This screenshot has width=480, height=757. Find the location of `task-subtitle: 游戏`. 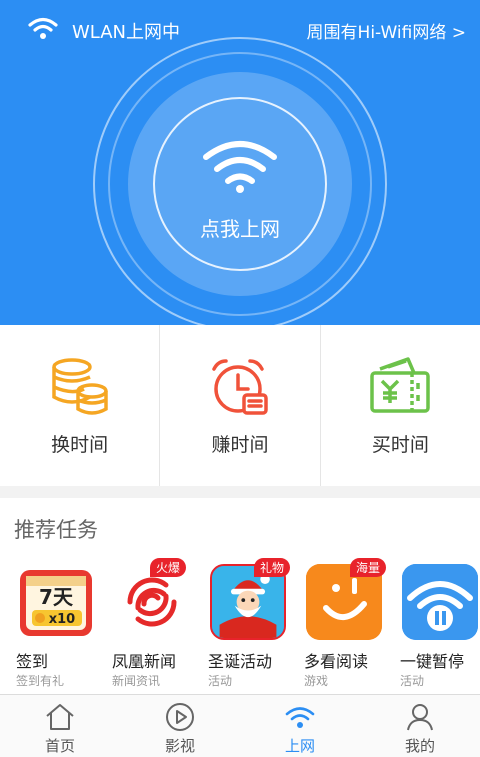

task-subtitle: 游戏 is located at coordinates (316, 681).